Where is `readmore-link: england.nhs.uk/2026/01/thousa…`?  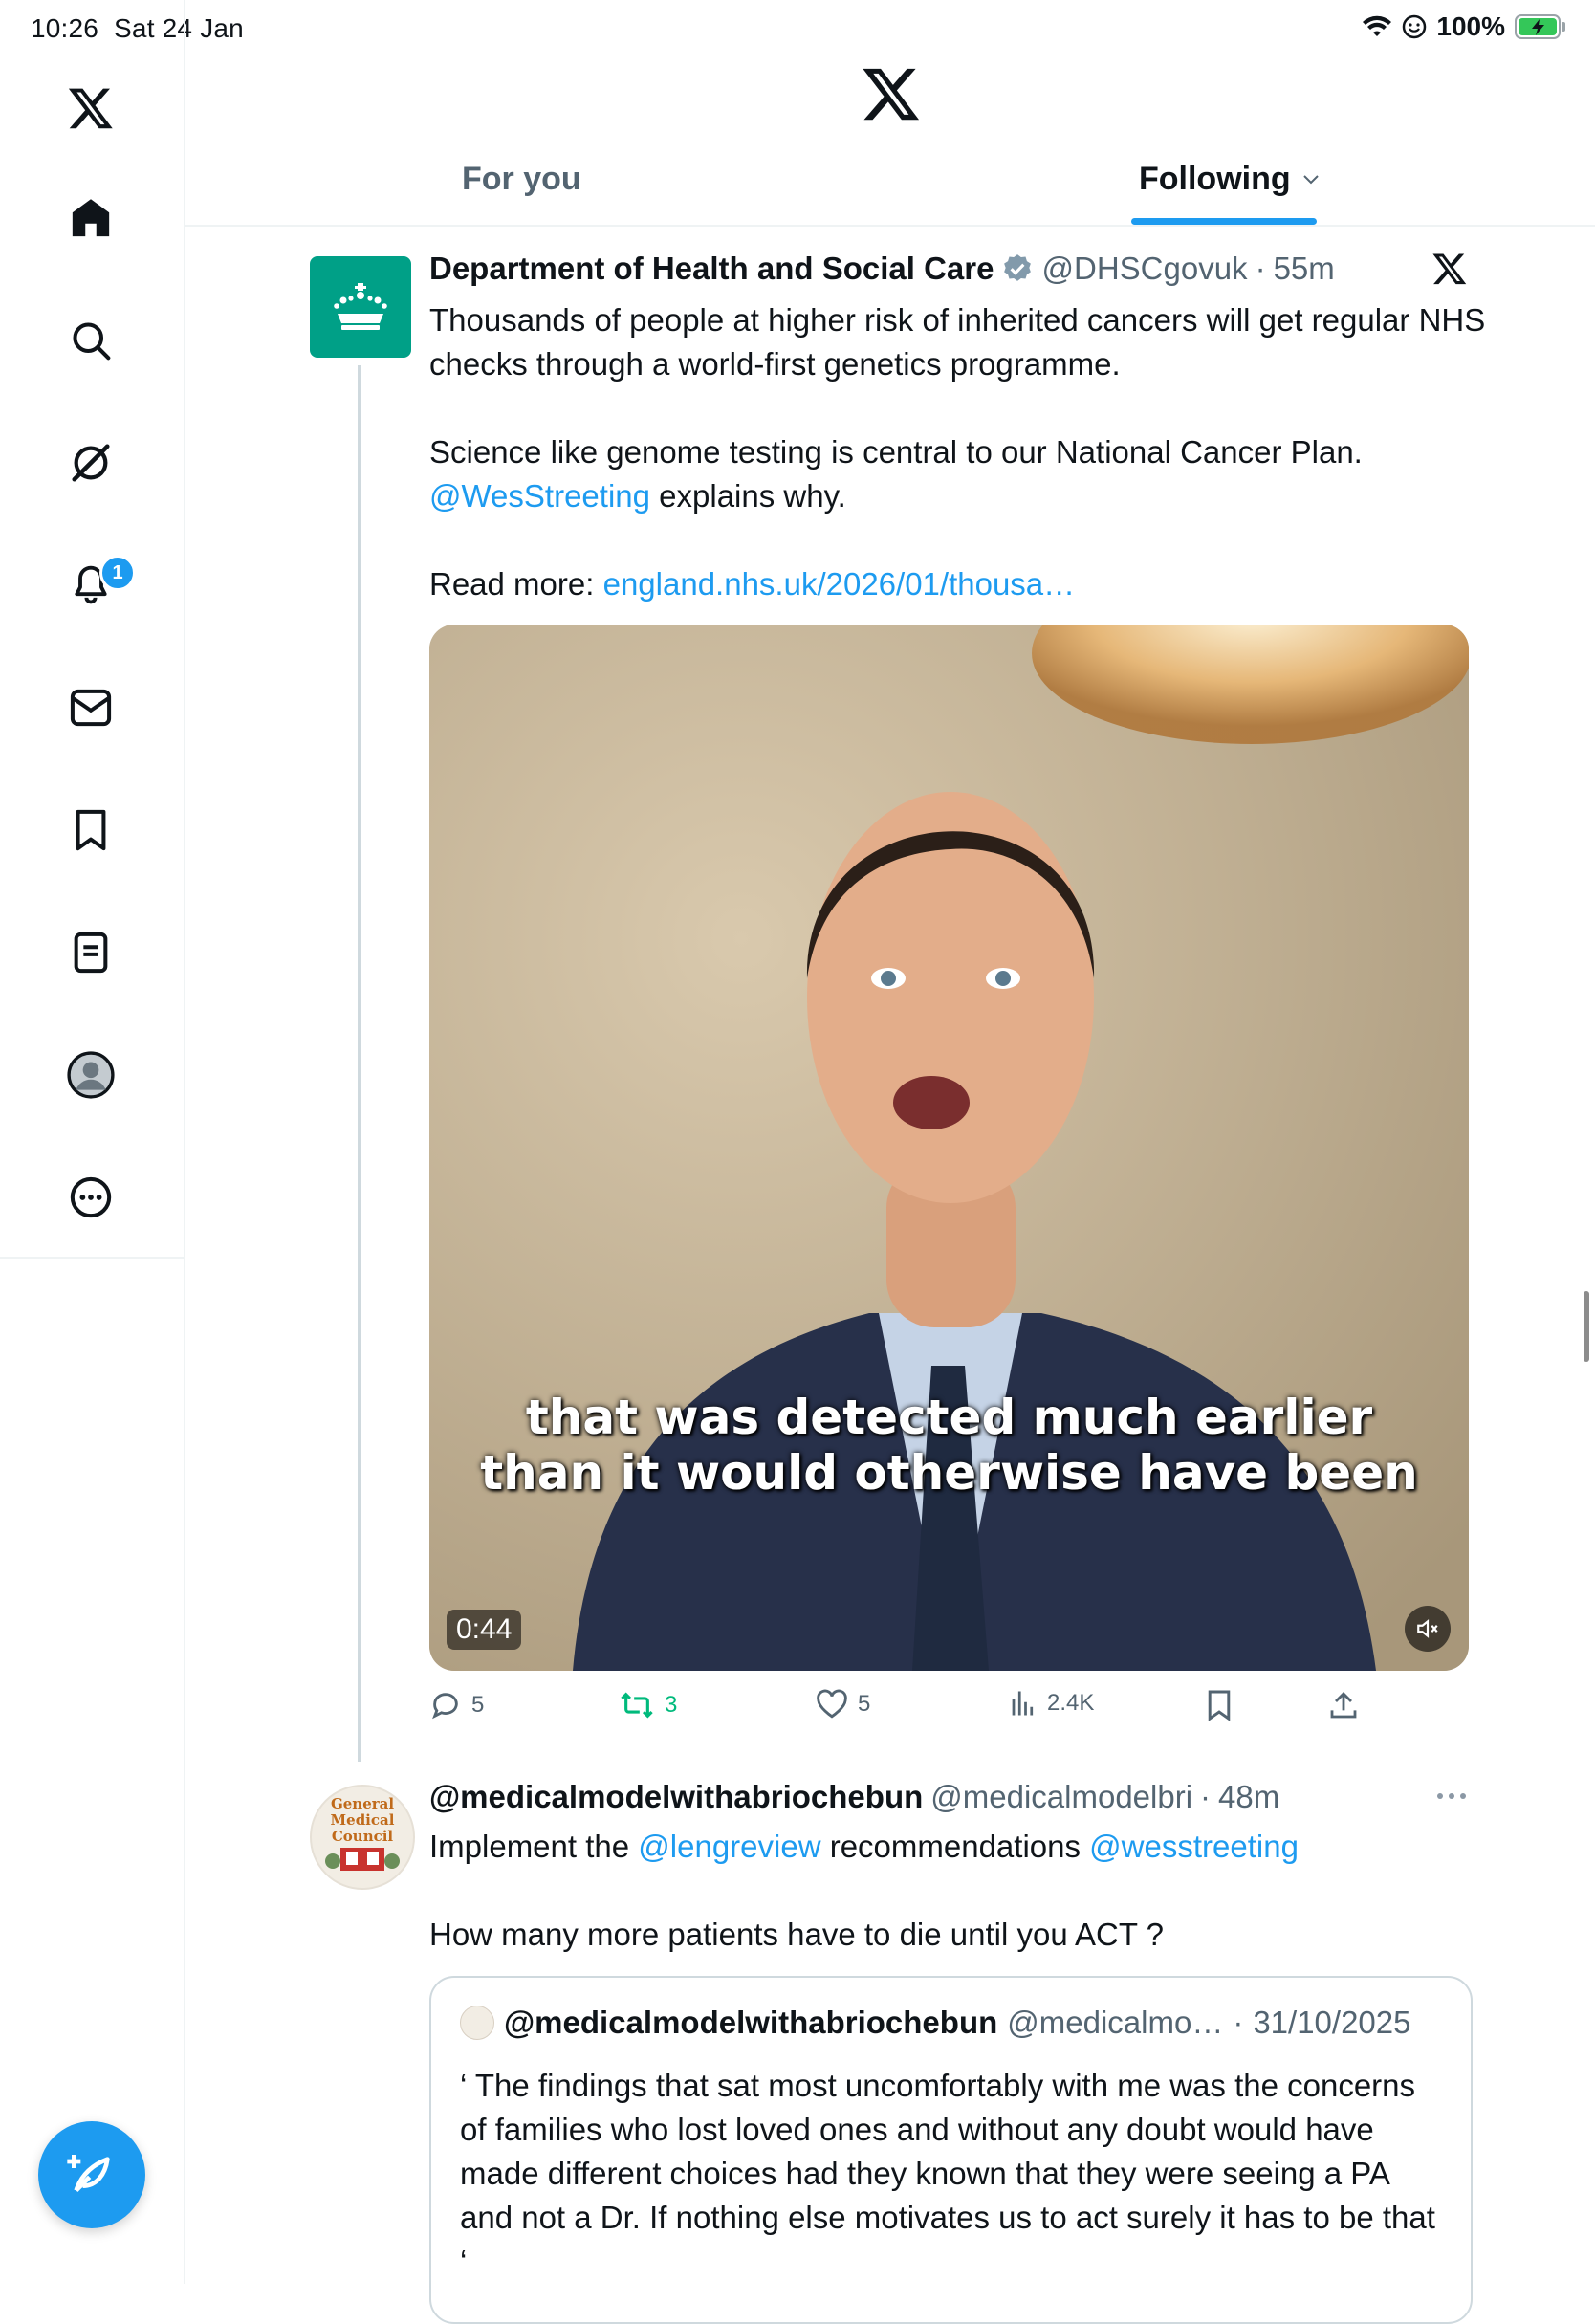
readmore-link: england.nhs.uk/2026/01/thousa… is located at coordinates (839, 584).